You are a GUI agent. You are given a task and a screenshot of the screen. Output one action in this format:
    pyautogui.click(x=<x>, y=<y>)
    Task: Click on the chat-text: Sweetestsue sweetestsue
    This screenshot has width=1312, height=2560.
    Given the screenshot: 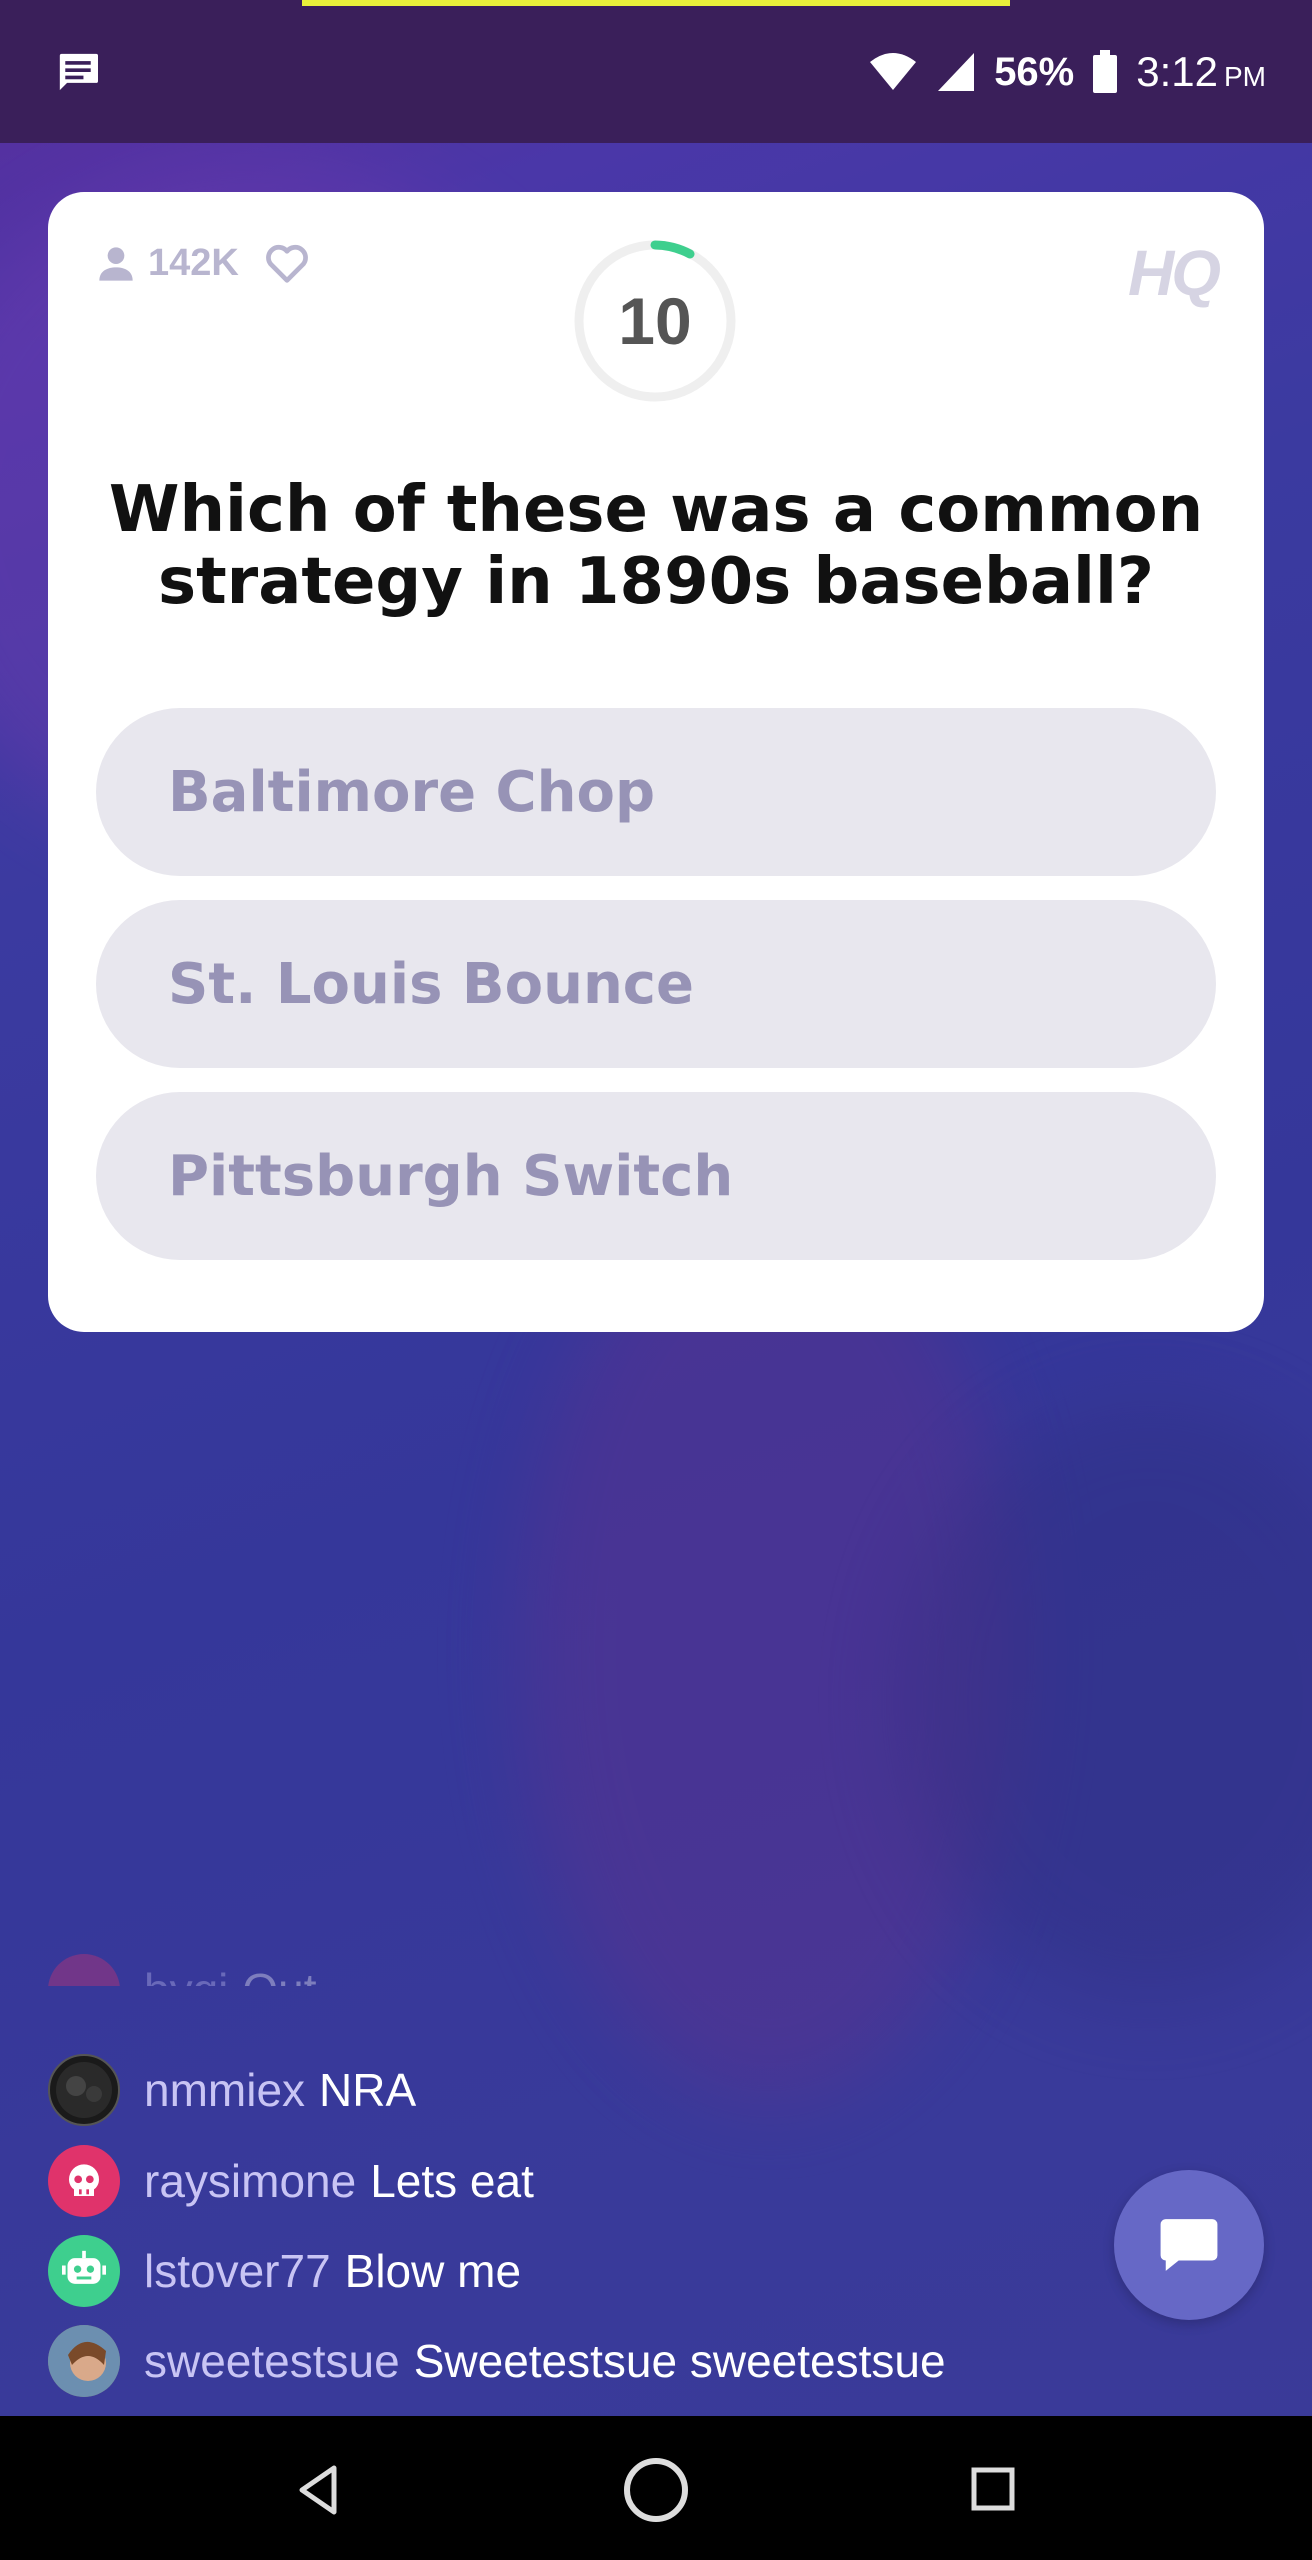 What is the action you would take?
    pyautogui.click(x=679, y=2361)
    